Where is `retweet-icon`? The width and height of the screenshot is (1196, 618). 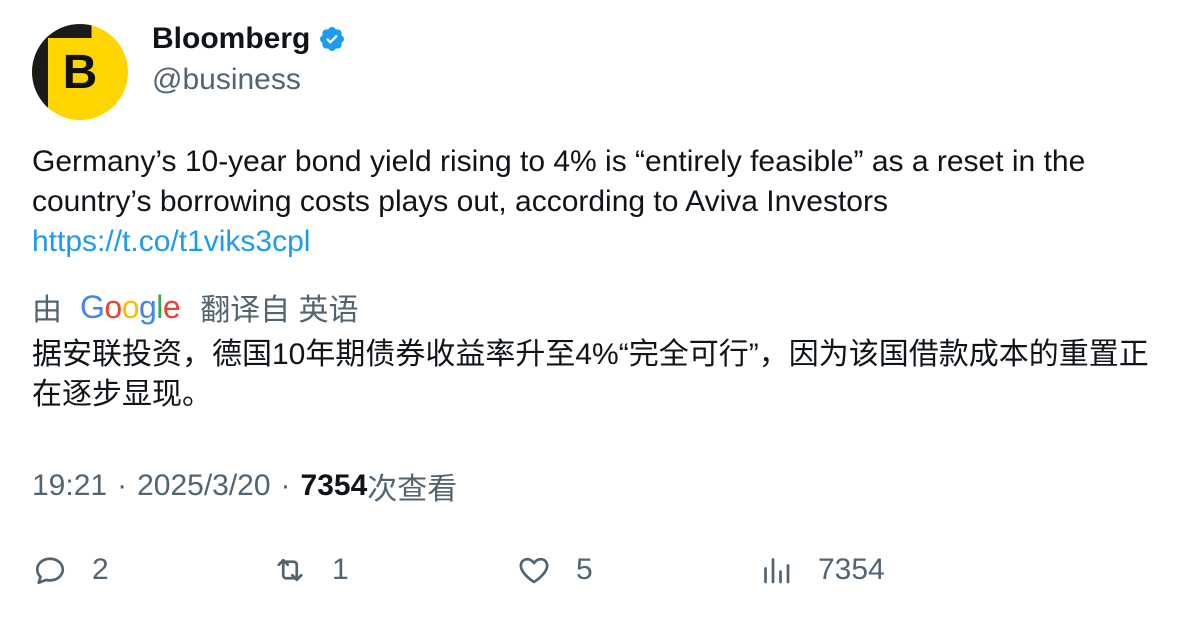
retweet-icon is located at coordinates (290, 570).